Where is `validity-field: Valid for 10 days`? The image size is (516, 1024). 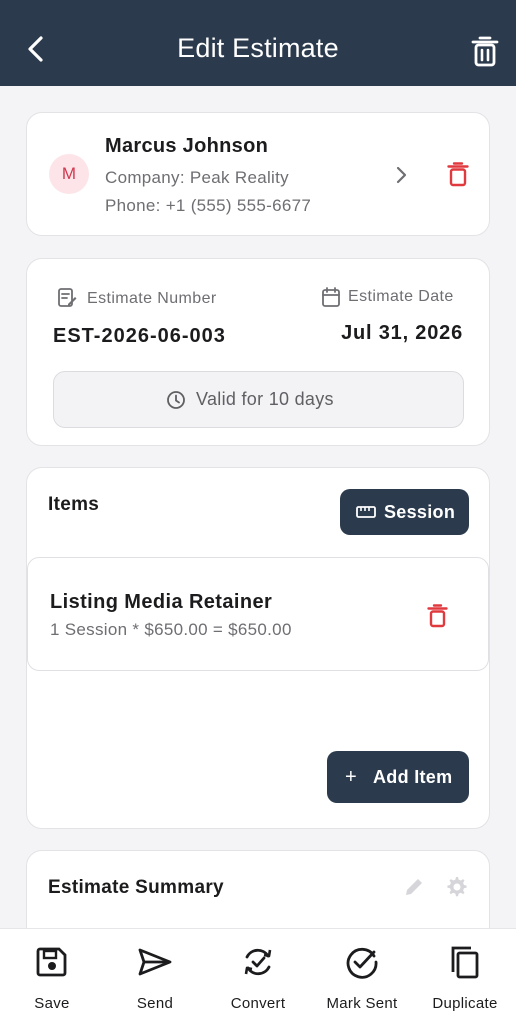
validity-field: Valid for 10 days is located at coordinates (258, 399).